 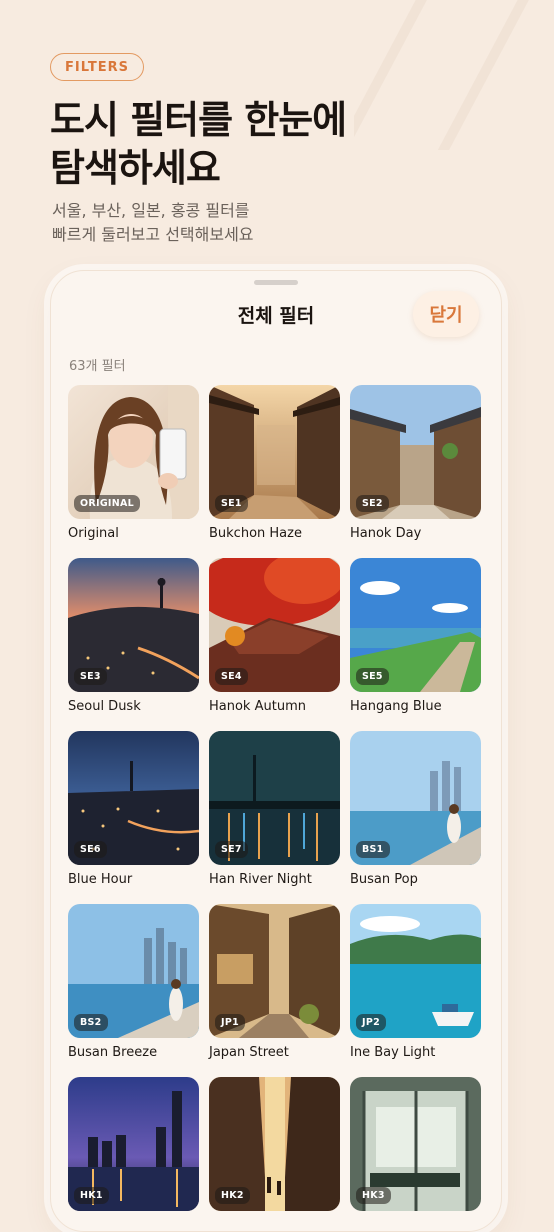 I want to click on filter-tile-original: ORIGINAL Original, so click(x=133, y=471).